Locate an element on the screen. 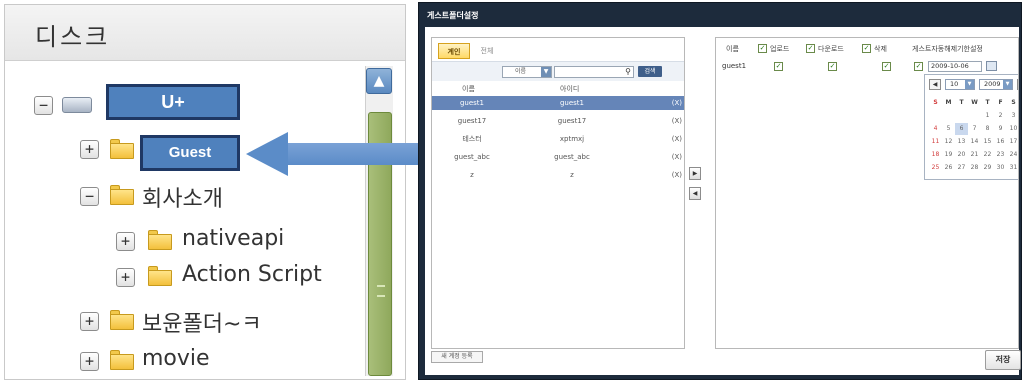 The image size is (1022, 381). user-row: guest1 guest1 (X) is located at coordinates (558, 103).